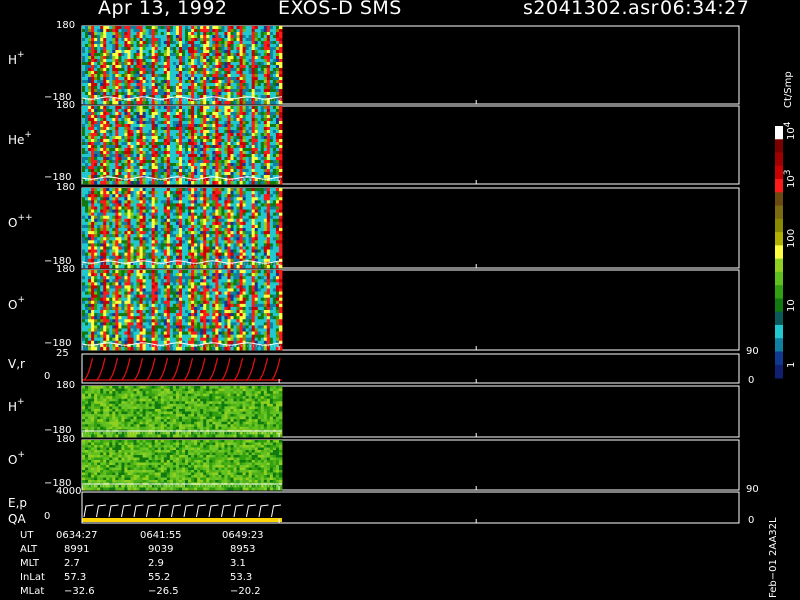 This screenshot has width=800, height=600. What do you see at coordinates (77, 535) in the screenshot?
I see `orbit-value: 0634:27` at bounding box center [77, 535].